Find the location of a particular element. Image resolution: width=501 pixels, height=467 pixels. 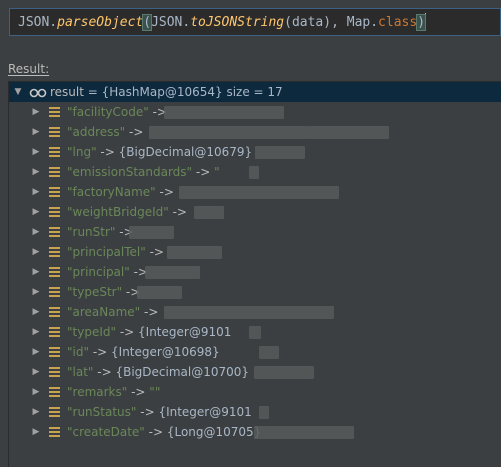

map-entry-row: ▶ "weightBridgeId" -> is located at coordinates (255, 212).